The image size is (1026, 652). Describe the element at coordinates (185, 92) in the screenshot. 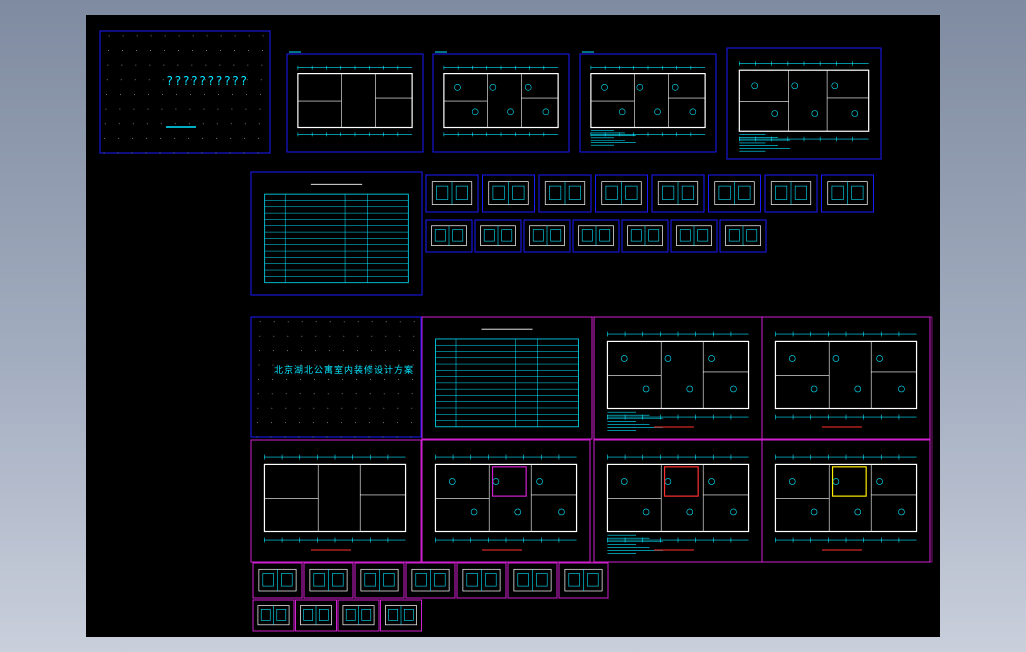

I see `cover-sheet-frame` at that location.